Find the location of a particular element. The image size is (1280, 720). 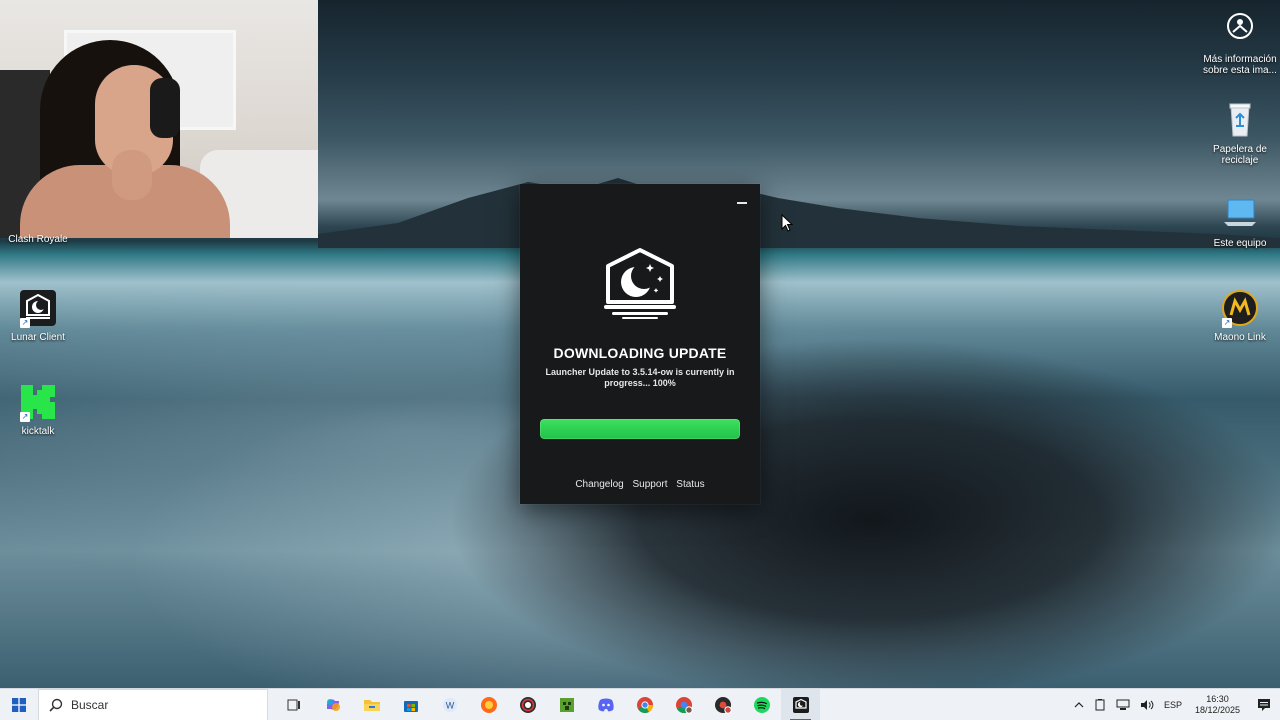

discord-icon is located at coordinates (605, 704).